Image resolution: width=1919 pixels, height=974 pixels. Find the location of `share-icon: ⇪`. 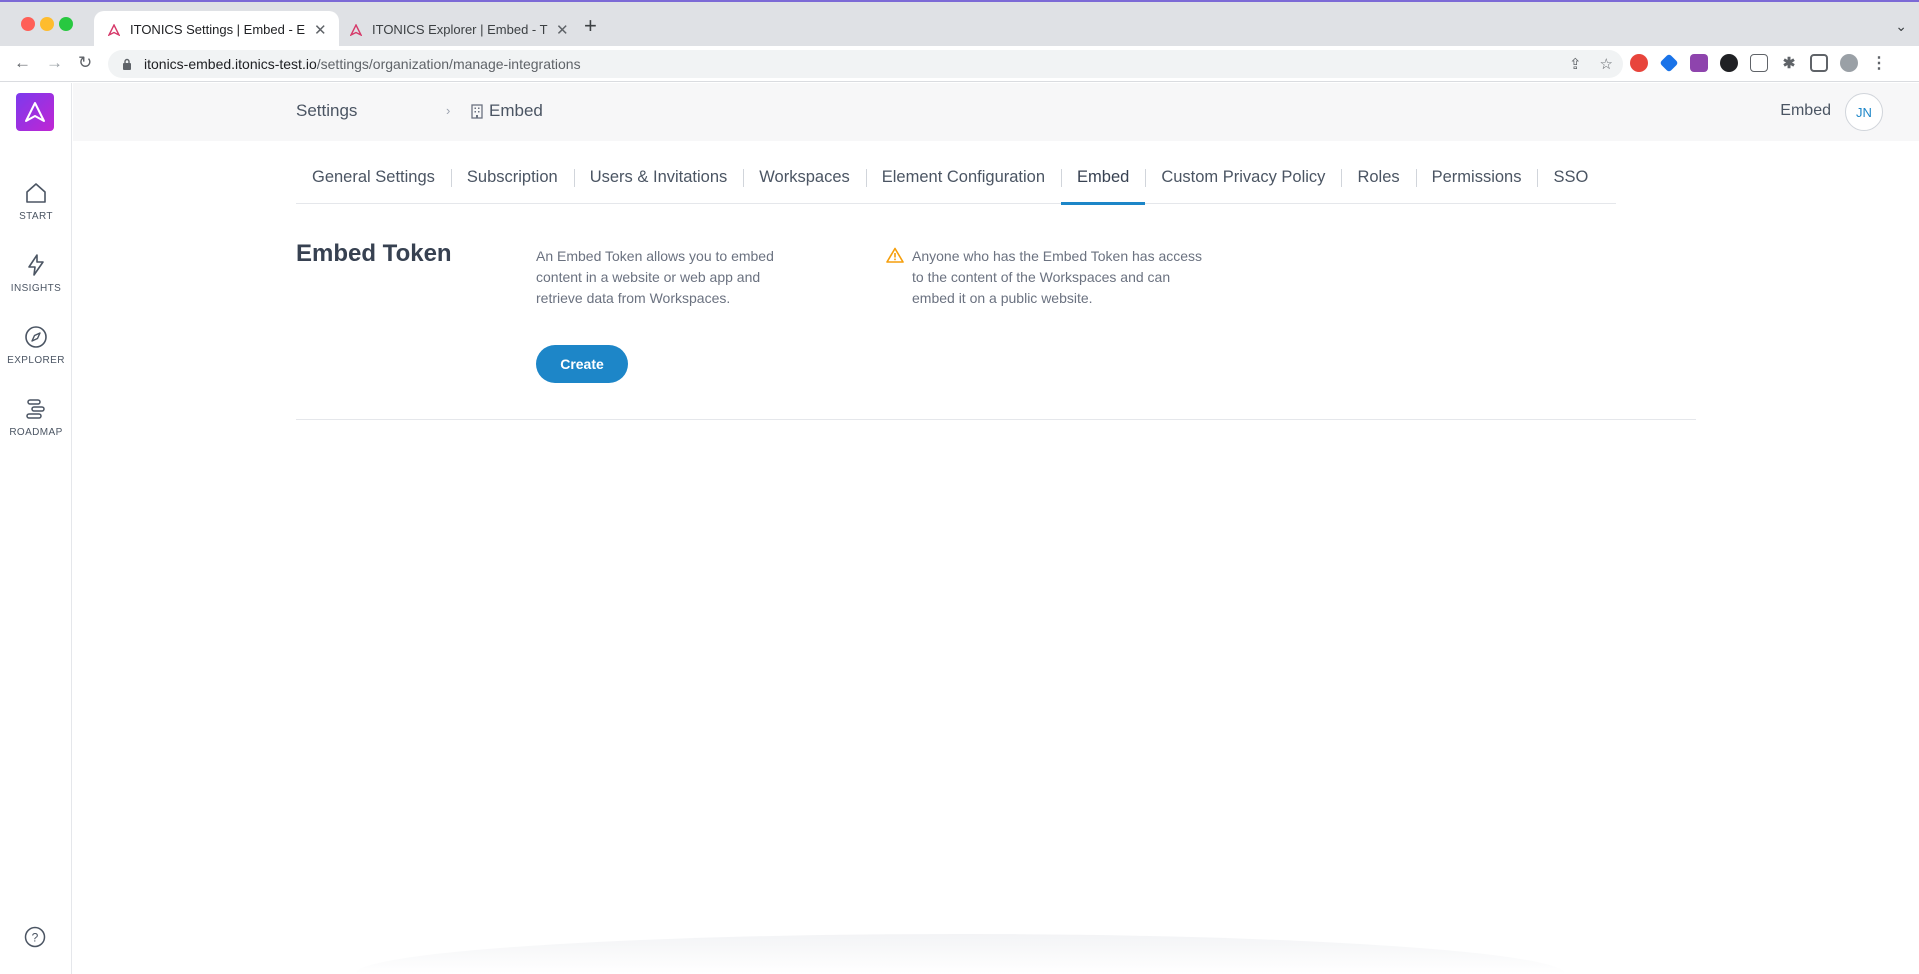

share-icon: ⇪ is located at coordinates (1575, 64).